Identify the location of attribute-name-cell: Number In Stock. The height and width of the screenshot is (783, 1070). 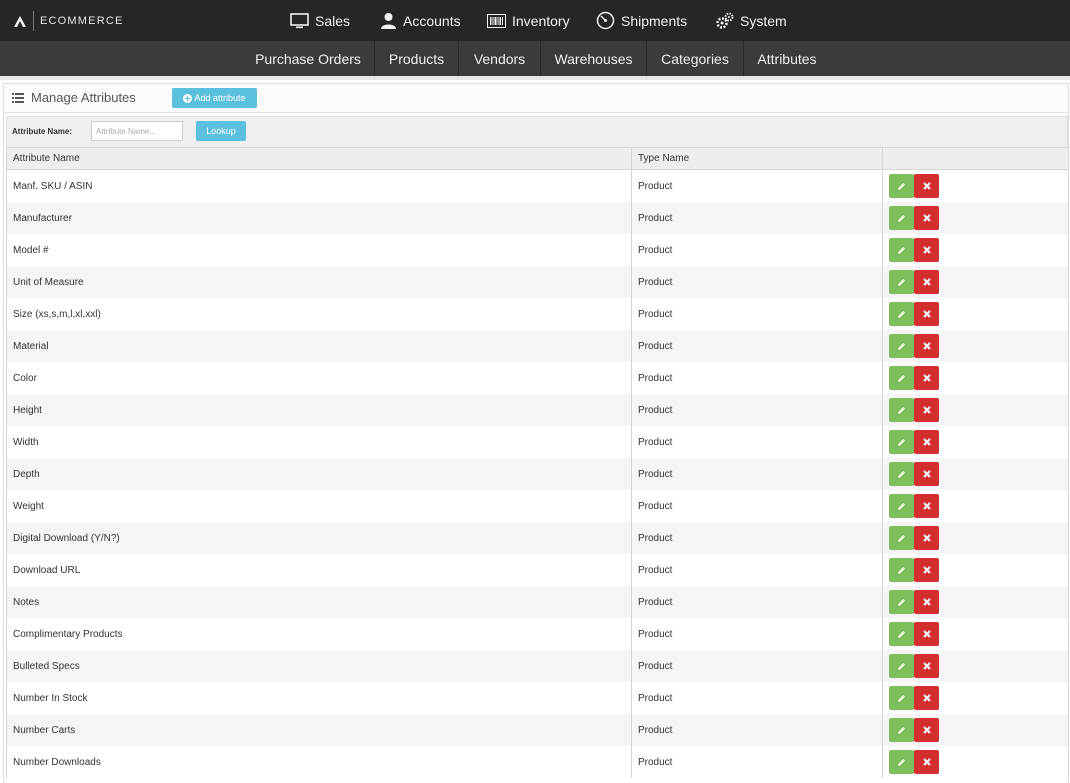
(319, 698).